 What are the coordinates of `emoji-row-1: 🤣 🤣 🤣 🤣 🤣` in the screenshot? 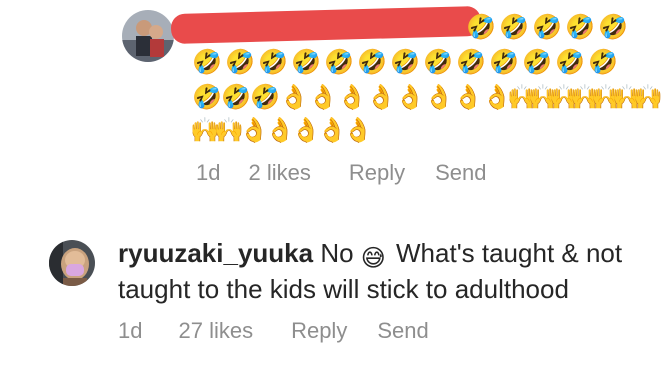 It's located at (547, 27).